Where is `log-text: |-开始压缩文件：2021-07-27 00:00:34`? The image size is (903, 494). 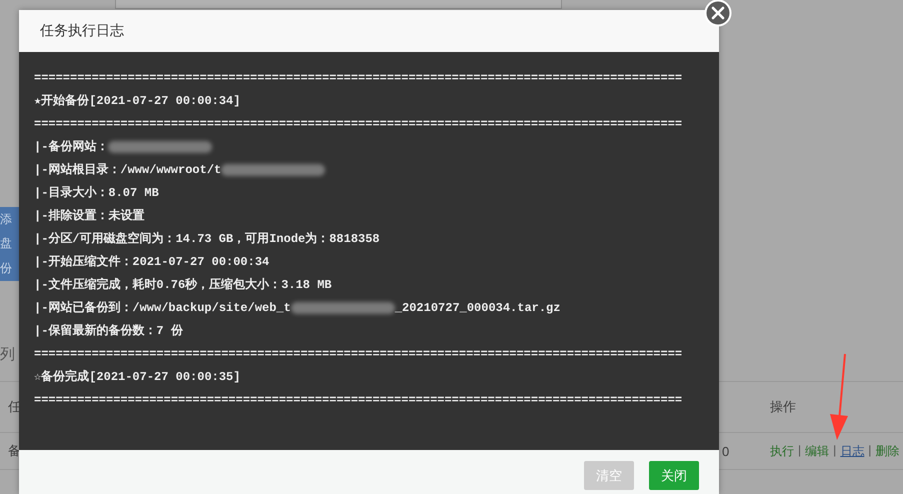 log-text: |-开始压缩文件：2021-07-27 00:00:34 is located at coordinates (152, 262).